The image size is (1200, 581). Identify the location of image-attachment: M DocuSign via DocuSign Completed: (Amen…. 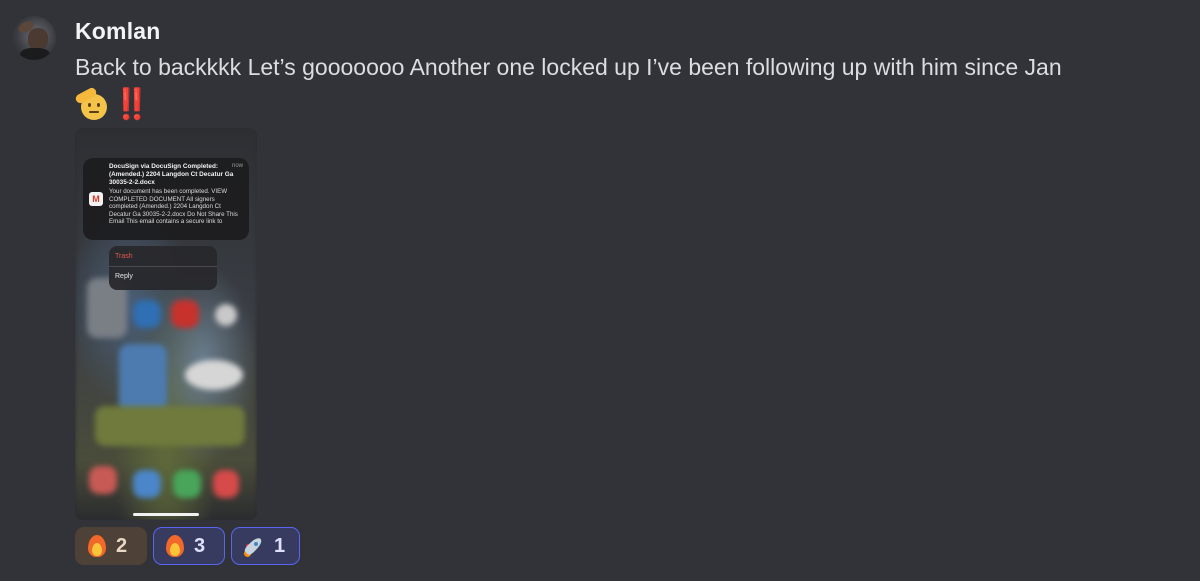
(166, 324).